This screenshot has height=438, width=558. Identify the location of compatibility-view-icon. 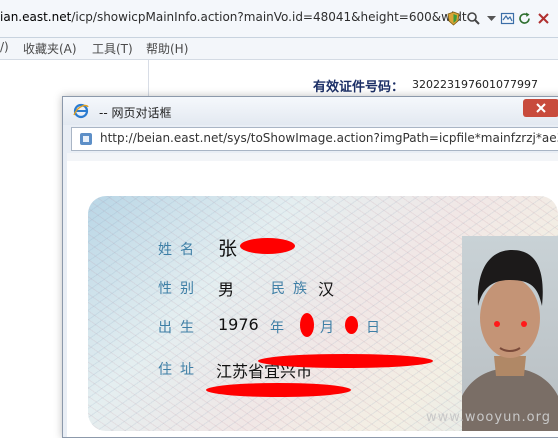
(507, 18).